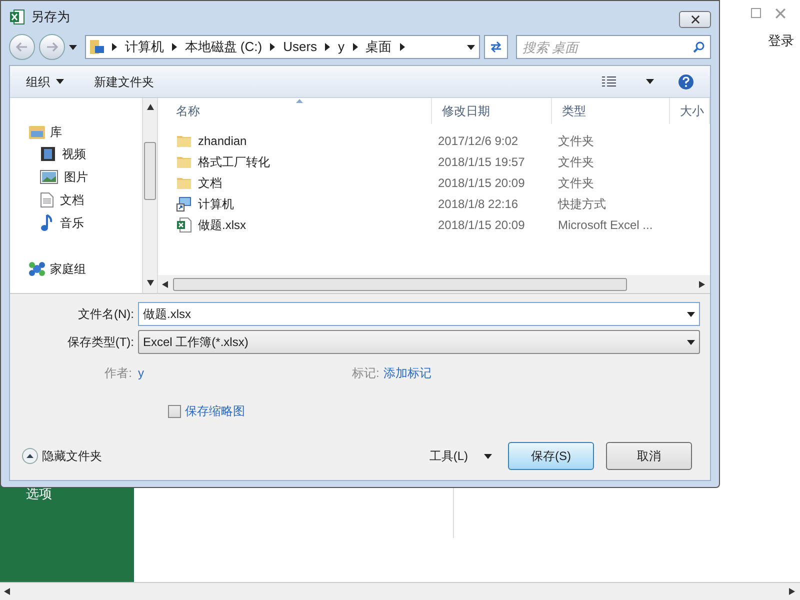 This screenshot has height=600, width=800. What do you see at coordinates (379, 47) in the screenshot?
I see `breadcrumb-item: 桌面` at bounding box center [379, 47].